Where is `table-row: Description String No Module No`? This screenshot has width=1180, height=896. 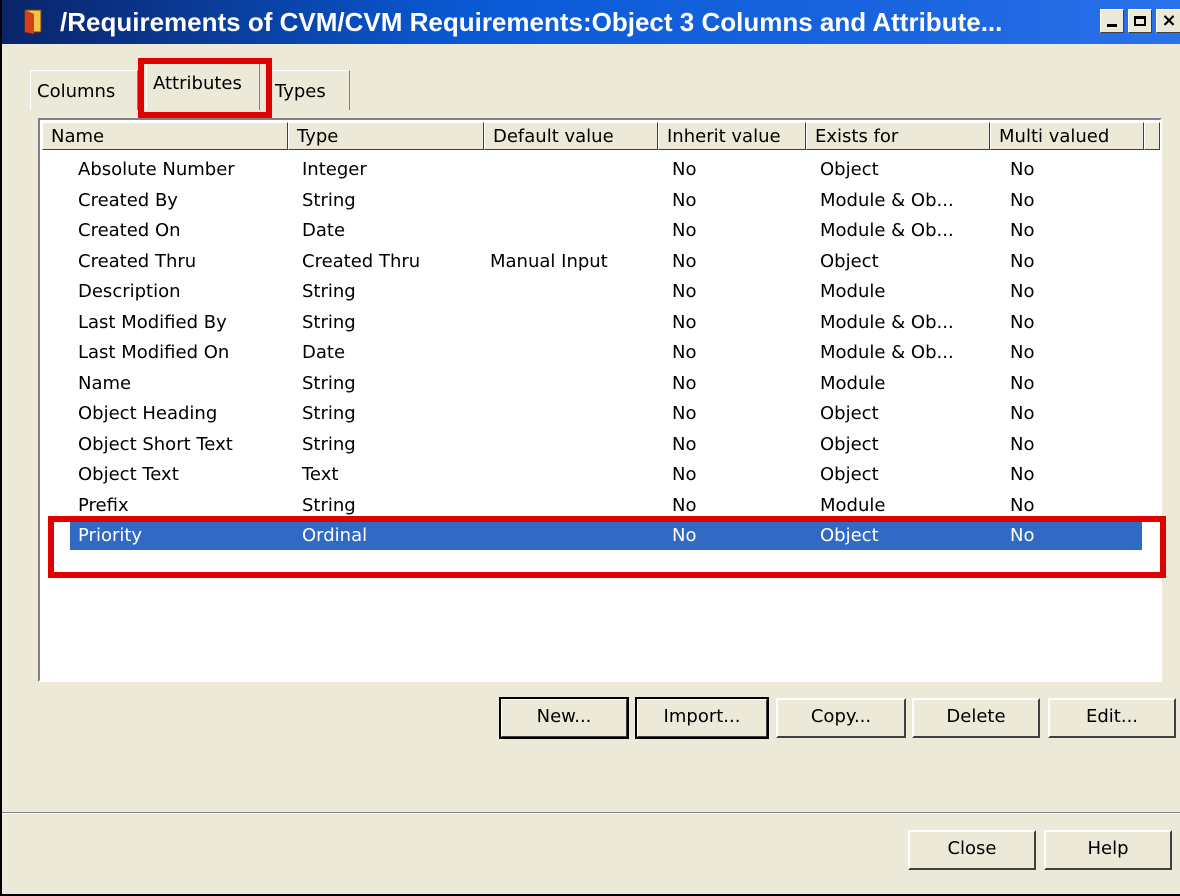 table-row: Description String No Module No is located at coordinates (606, 292).